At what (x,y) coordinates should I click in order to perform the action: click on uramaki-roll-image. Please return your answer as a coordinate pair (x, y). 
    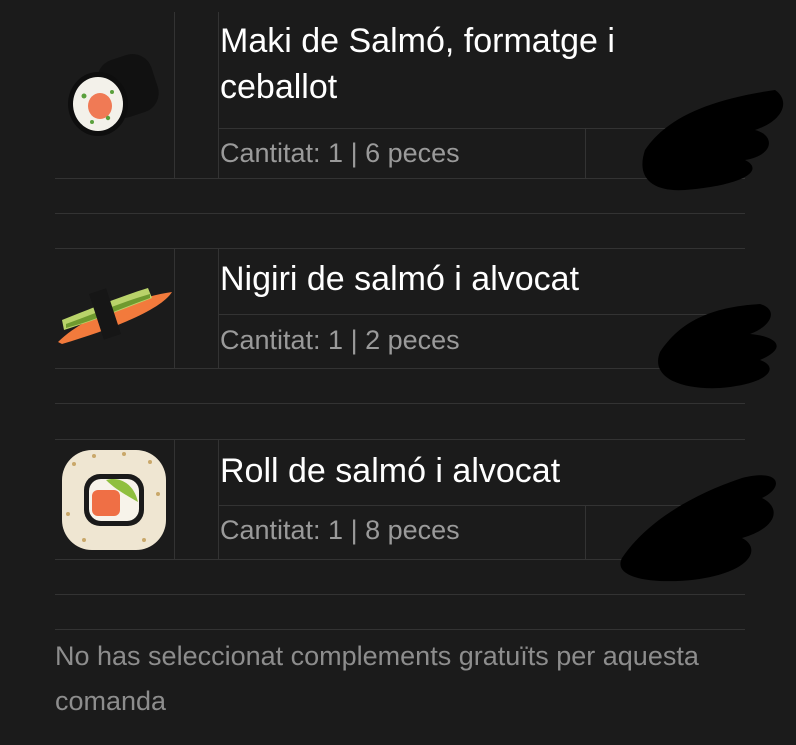
    Looking at the image, I should click on (114, 500).